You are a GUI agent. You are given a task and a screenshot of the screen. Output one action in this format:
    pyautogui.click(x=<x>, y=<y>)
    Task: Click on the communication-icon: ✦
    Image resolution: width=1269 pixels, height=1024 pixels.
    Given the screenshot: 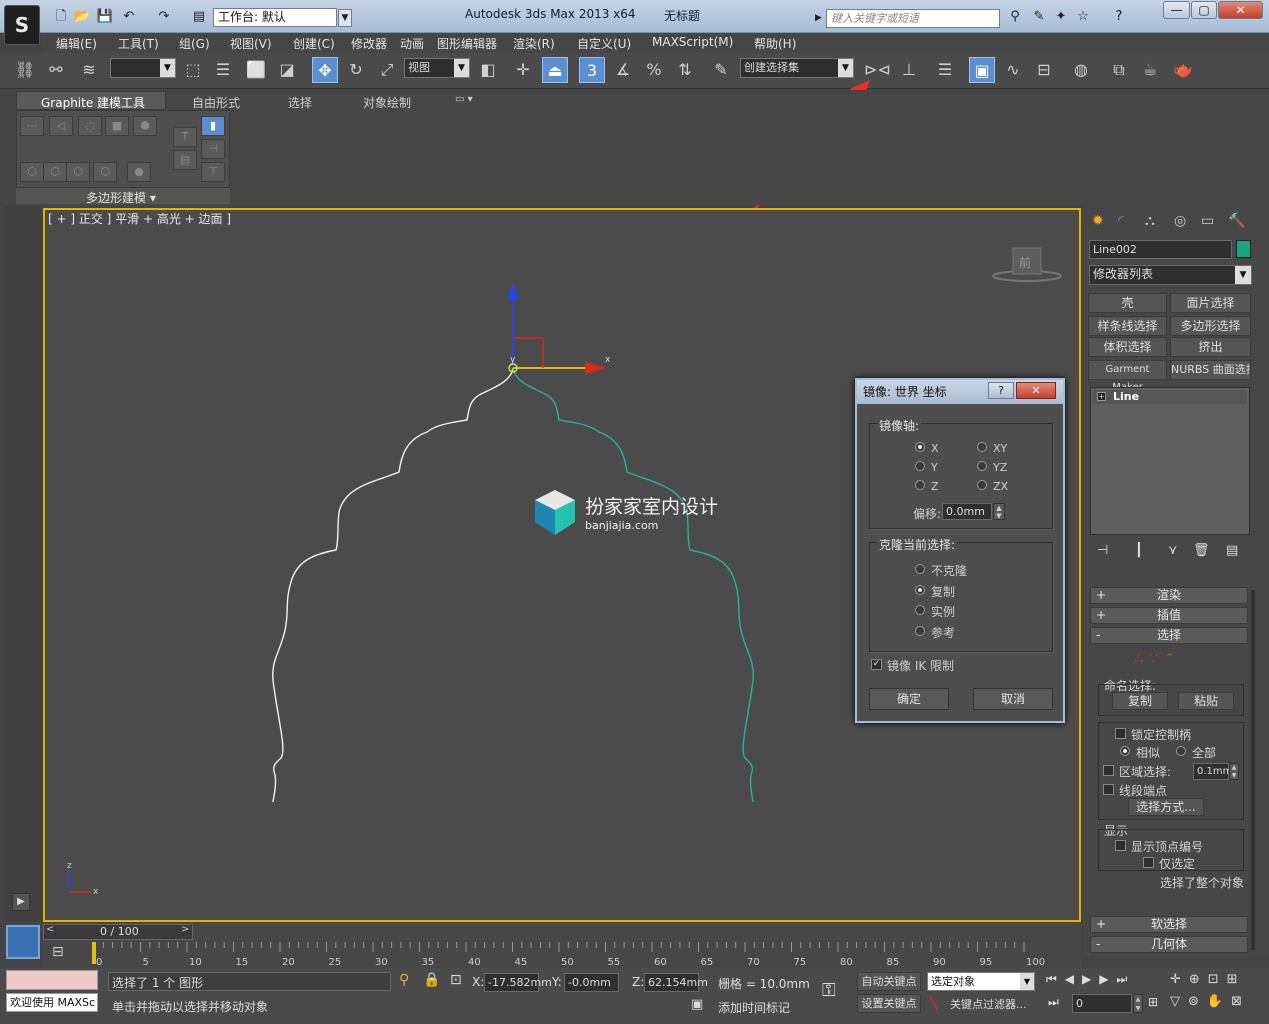 What is the action you would take?
    pyautogui.click(x=1061, y=17)
    